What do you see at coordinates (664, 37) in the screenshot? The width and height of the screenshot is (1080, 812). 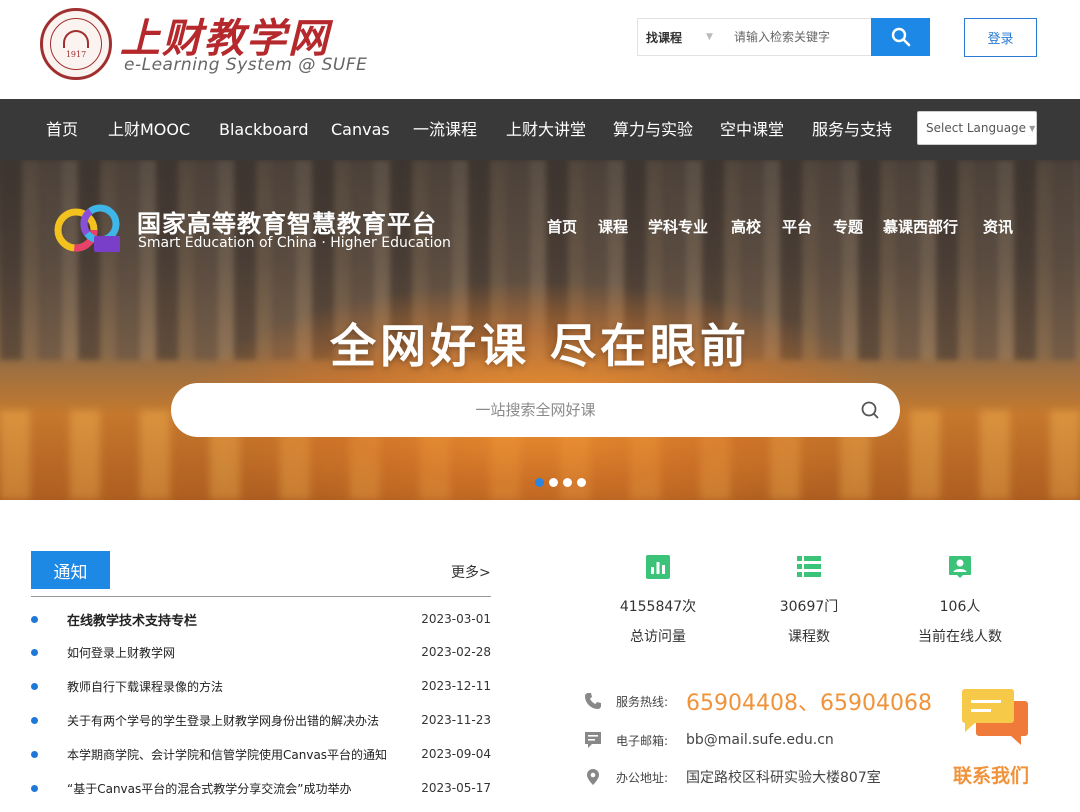 I see `search-category-label: 找课程` at bounding box center [664, 37].